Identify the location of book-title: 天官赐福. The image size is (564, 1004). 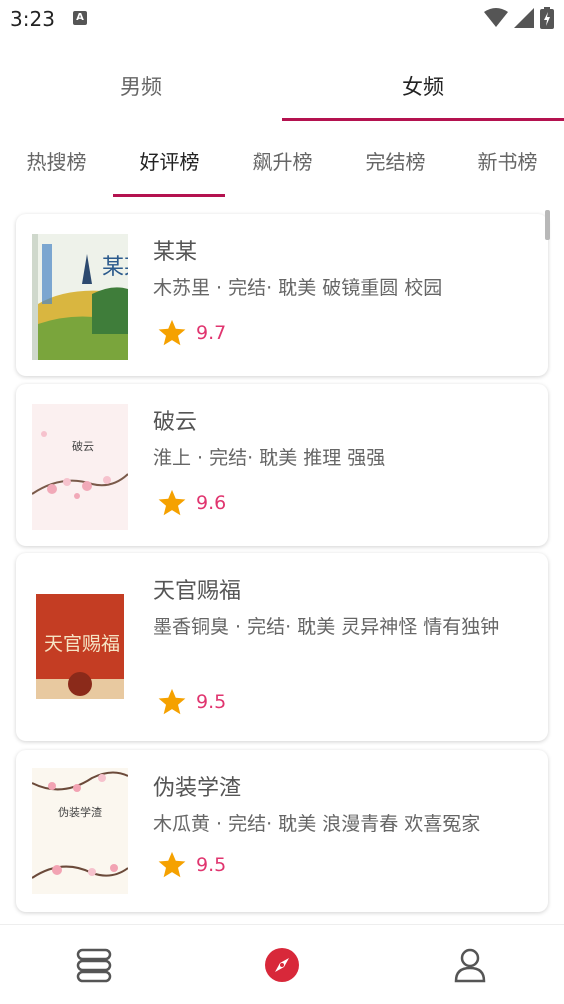
(197, 591).